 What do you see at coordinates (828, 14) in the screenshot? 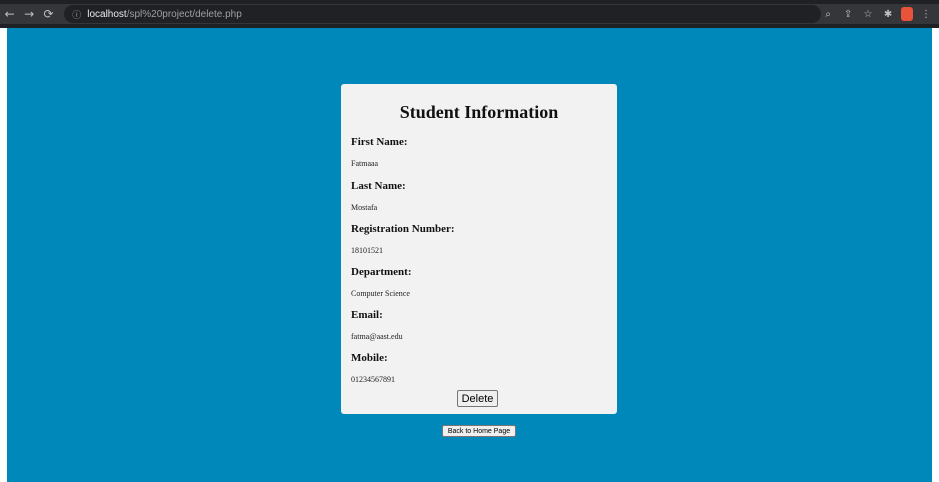
I see `zoom-icon: ⌕` at bounding box center [828, 14].